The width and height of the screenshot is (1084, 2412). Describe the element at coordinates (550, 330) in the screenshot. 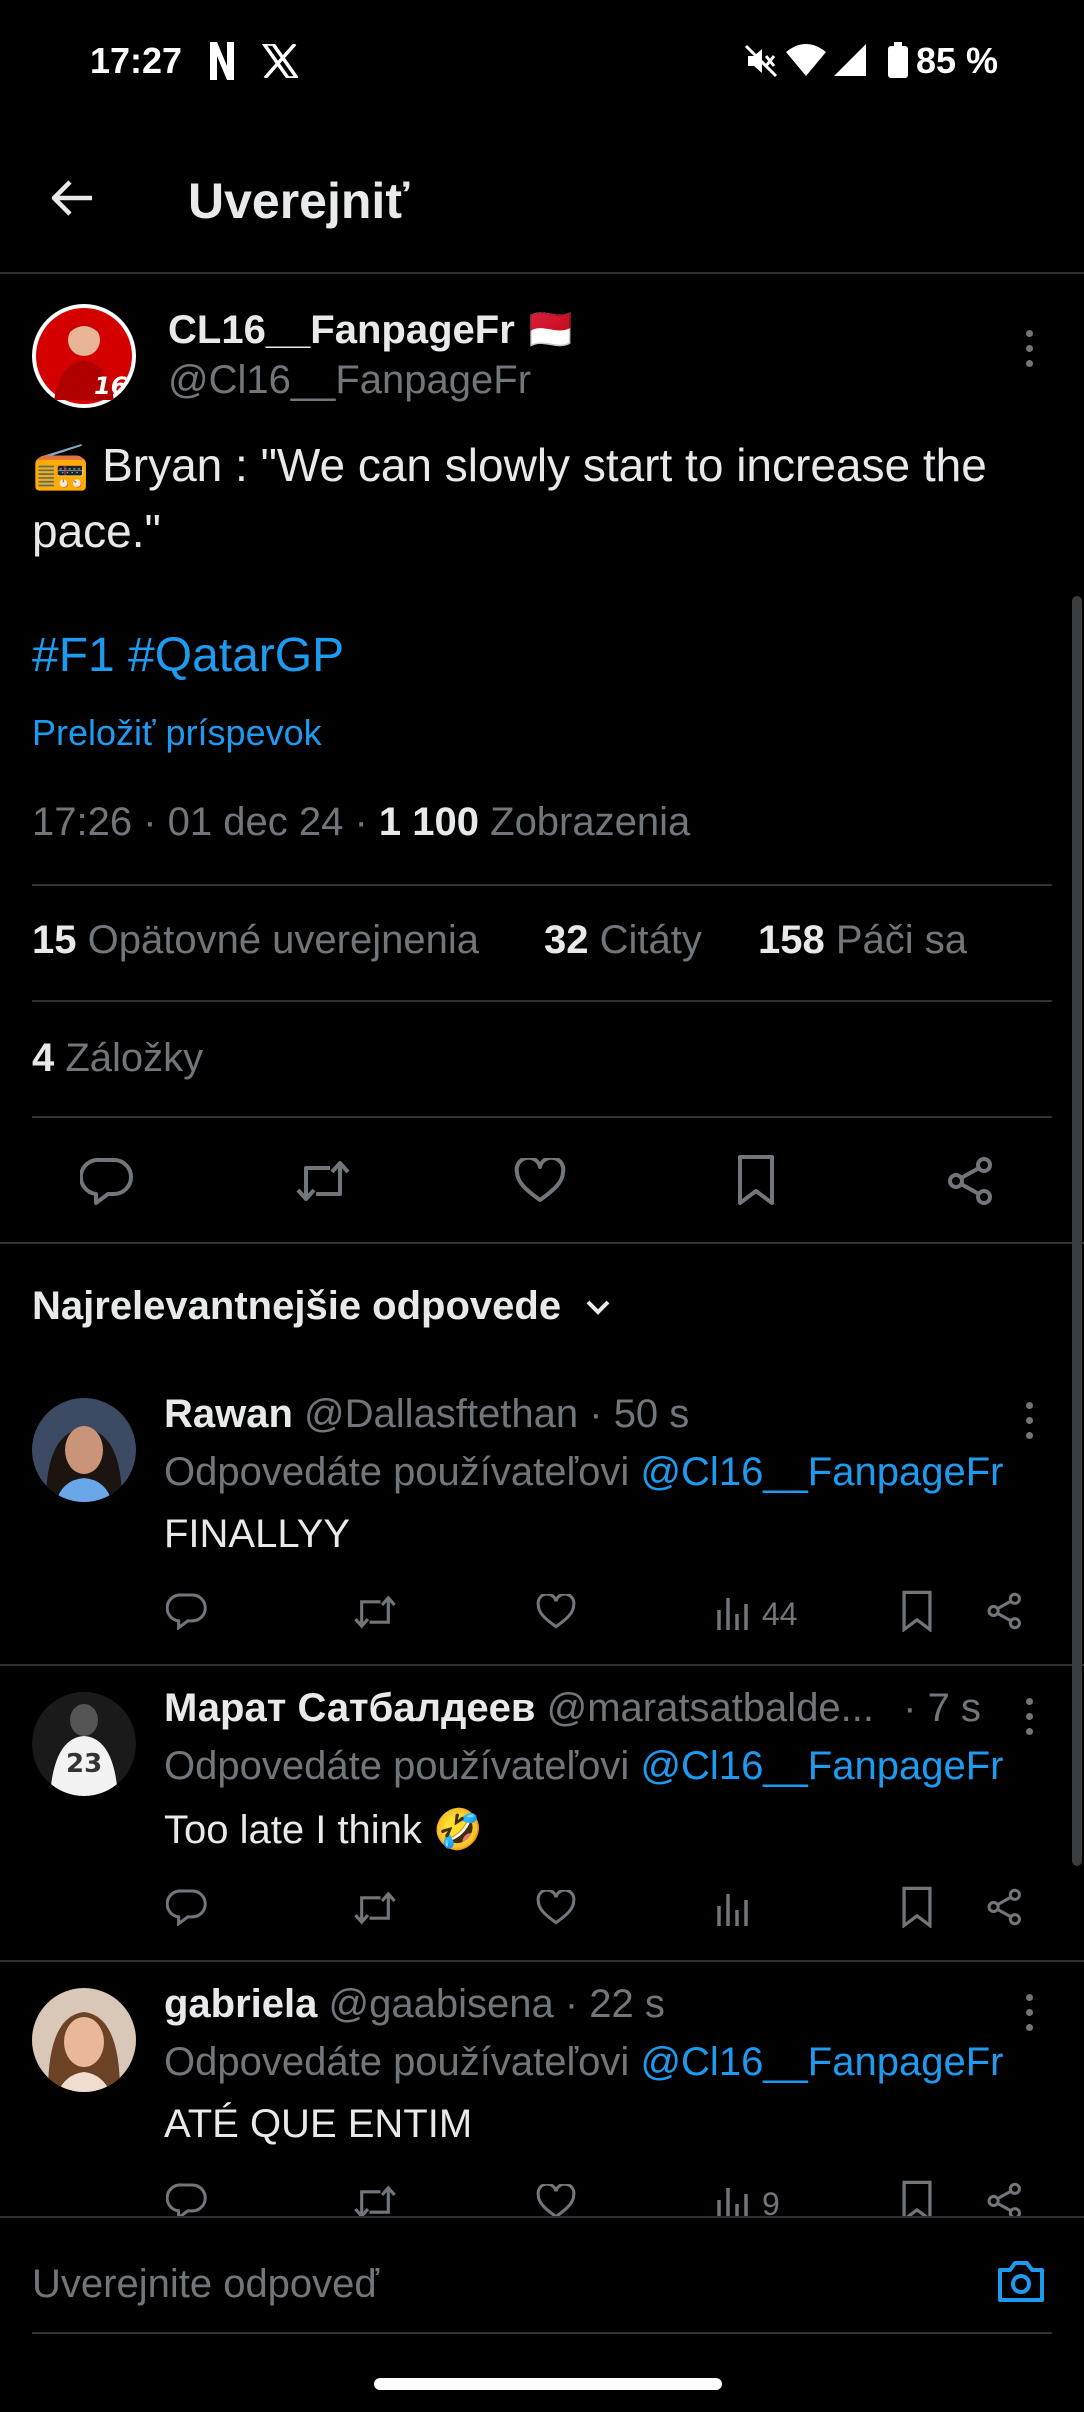

I see `monaco-flag-icon: 🇲🇨` at that location.